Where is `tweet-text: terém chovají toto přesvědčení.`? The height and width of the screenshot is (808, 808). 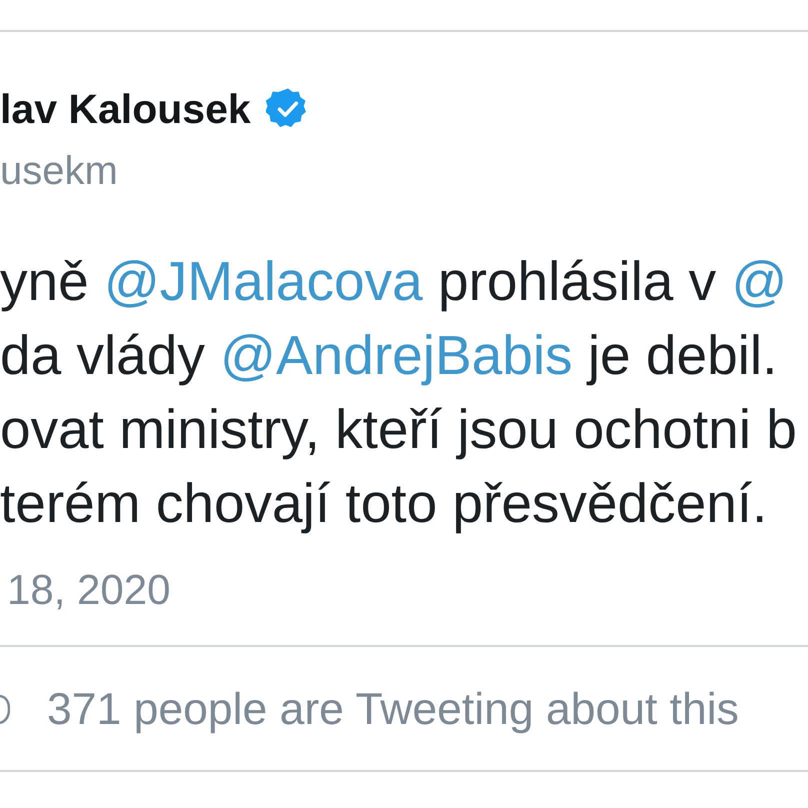
tweet-text: terém chovají toto přesvědčení. is located at coordinates (384, 503).